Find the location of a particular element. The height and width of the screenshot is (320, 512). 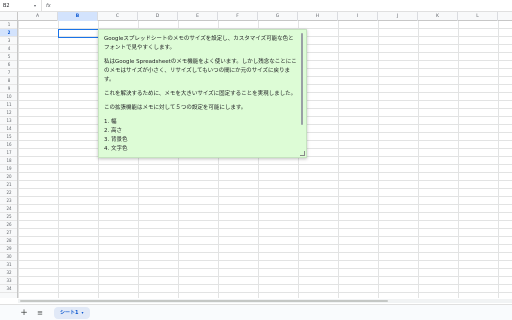

name-box-dropdown-icon: ▾ is located at coordinates (35, 6).